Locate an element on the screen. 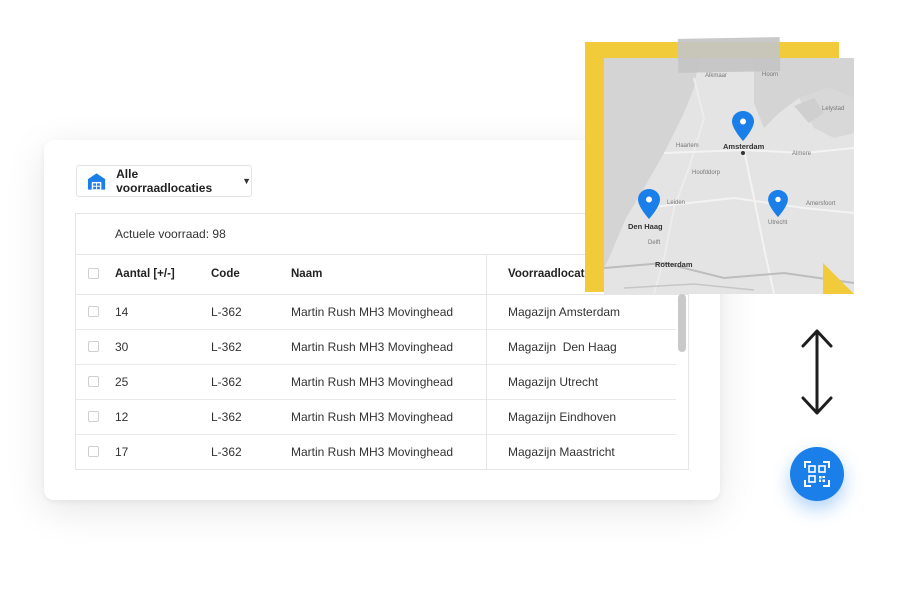 The image size is (900, 600). cell-qty: 30 is located at coordinates (122, 346).